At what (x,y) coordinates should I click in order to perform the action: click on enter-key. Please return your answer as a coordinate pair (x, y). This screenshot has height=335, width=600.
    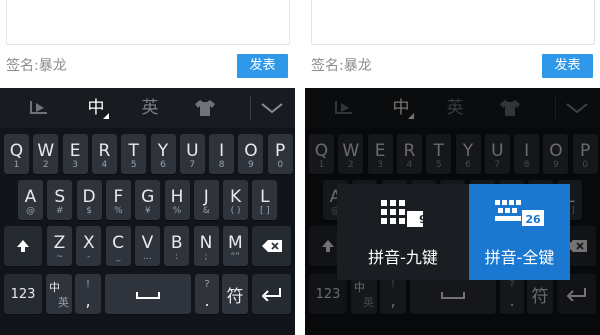
    Looking at the image, I should click on (271, 294).